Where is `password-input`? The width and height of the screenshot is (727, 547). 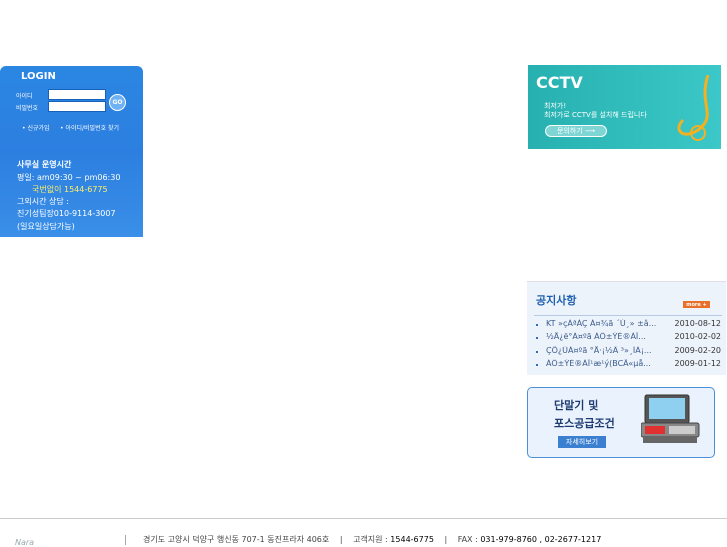
password-input is located at coordinates (77, 106).